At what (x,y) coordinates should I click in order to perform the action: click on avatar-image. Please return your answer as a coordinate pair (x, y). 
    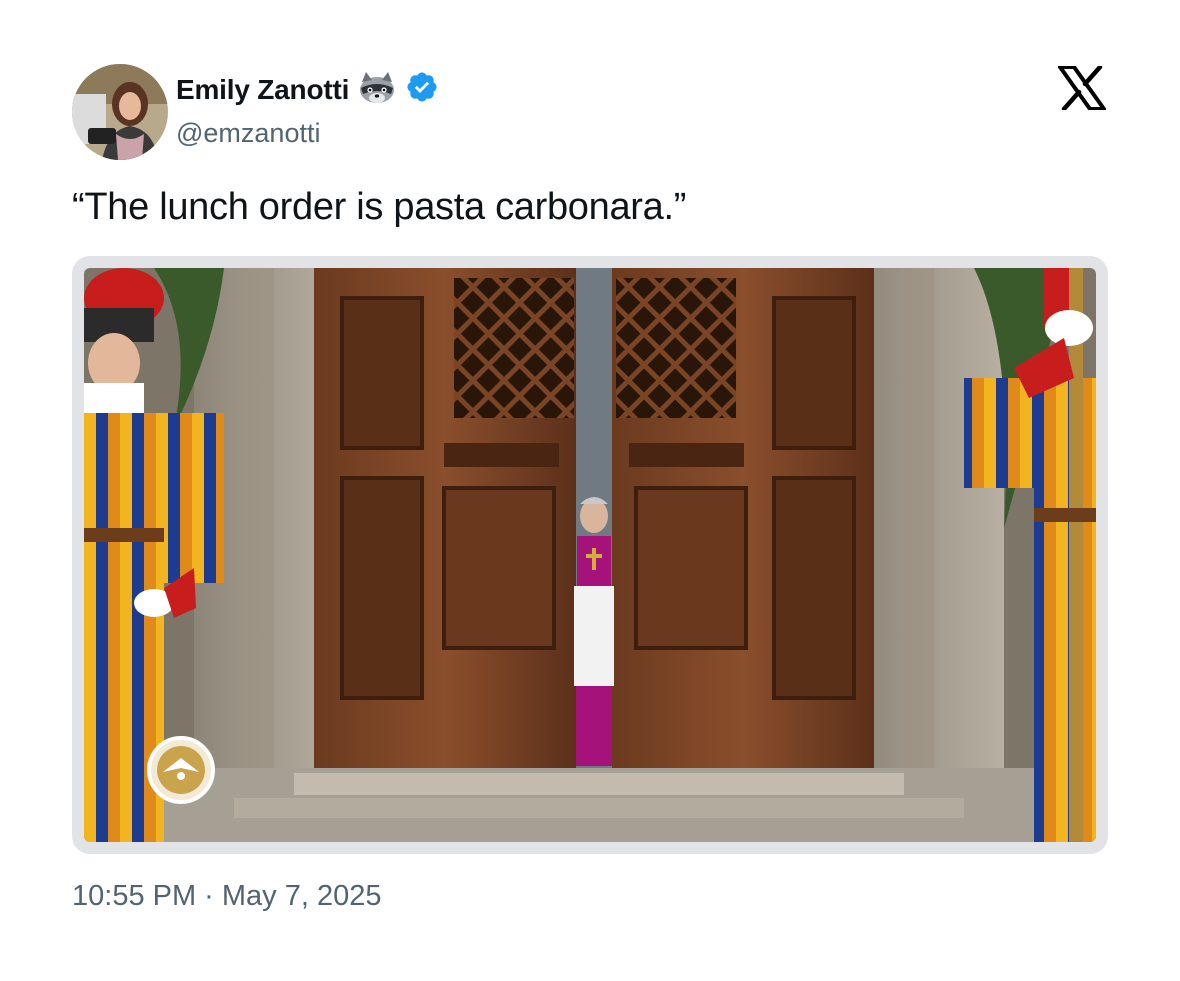
    Looking at the image, I should click on (120, 112).